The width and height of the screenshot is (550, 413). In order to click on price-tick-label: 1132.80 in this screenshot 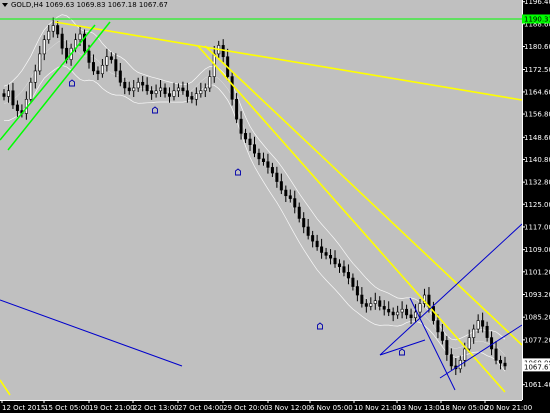, I will do `click(537, 183)`.